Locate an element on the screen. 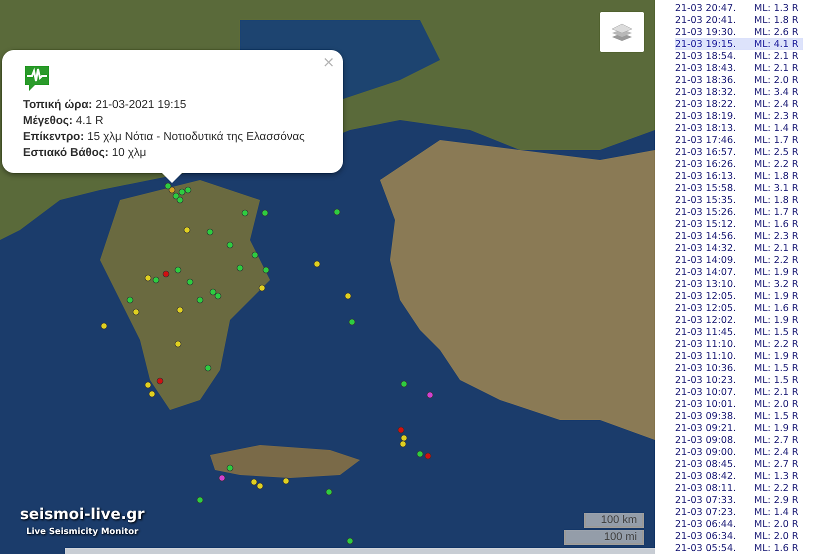 This screenshot has width=830, height=554. earthquake-list-item: 21-03 06:44. ML: 2.0 R is located at coordinates (739, 524).